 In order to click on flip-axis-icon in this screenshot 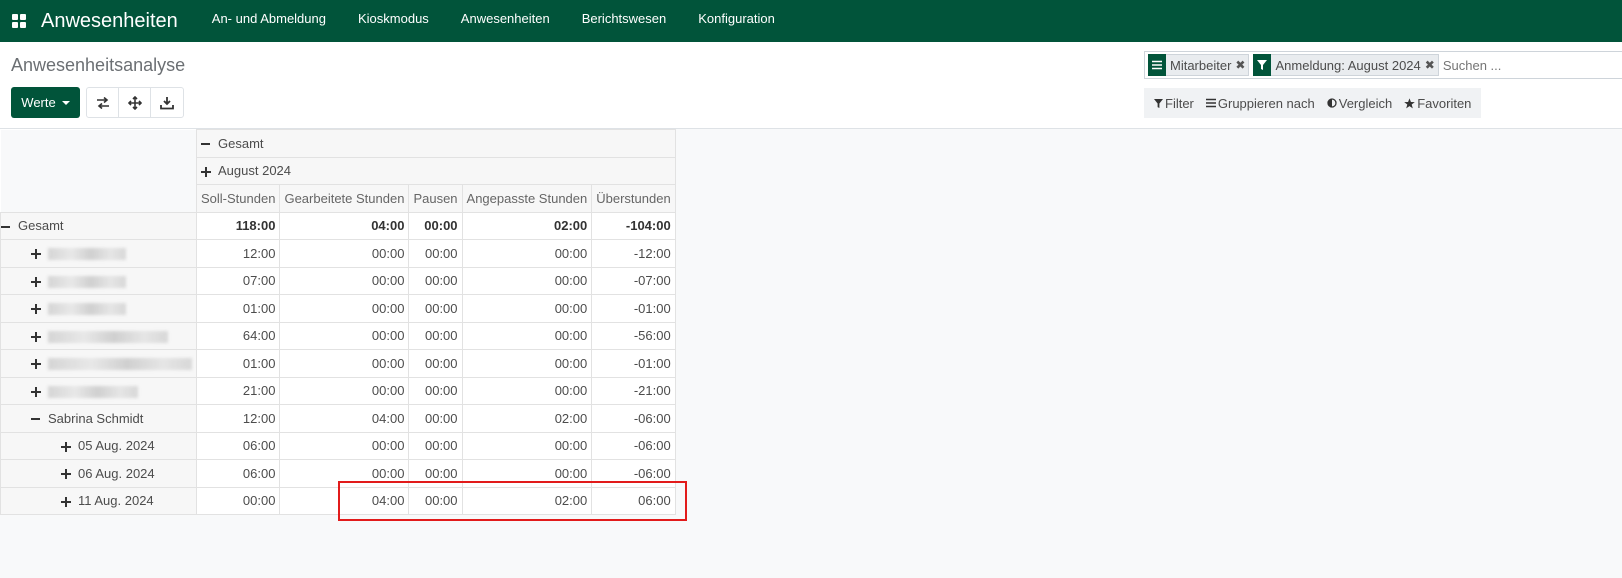, I will do `click(103, 102)`.